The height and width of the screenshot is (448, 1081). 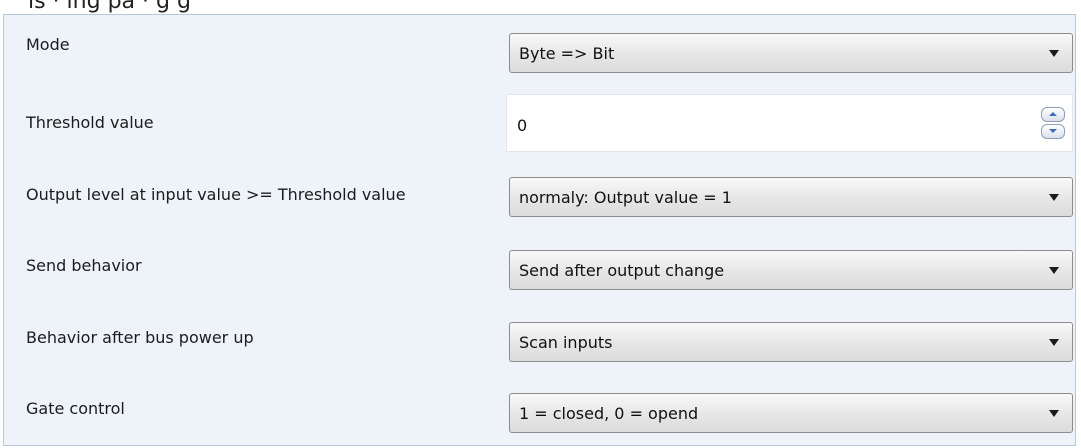 What do you see at coordinates (90, 122) in the screenshot?
I see `threshold-label: Threshold value` at bounding box center [90, 122].